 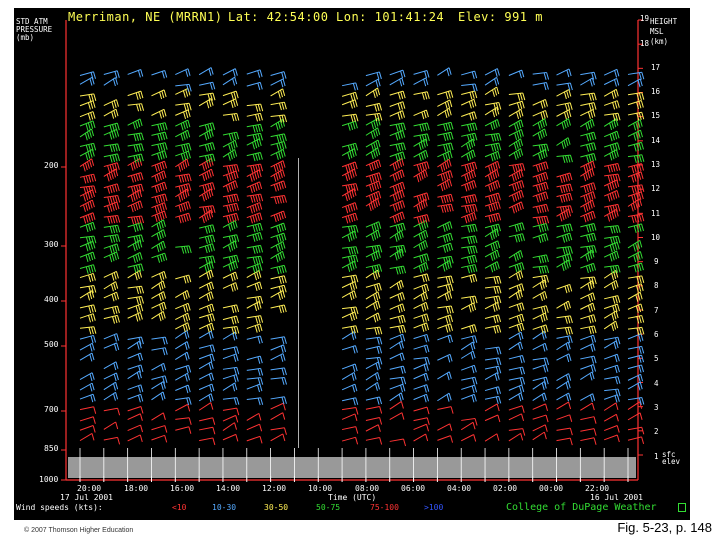 I want to click on legend-source: College of DuPage Weather, so click(x=581, y=507).